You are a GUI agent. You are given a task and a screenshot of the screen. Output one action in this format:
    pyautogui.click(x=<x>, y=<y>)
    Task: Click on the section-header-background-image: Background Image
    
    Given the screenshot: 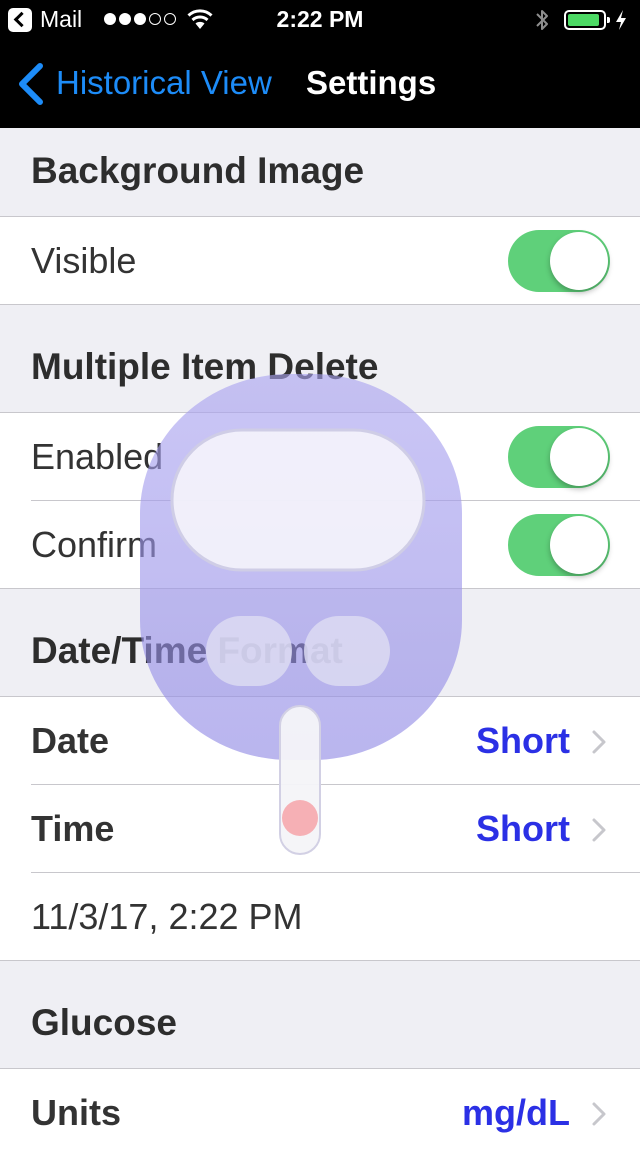 What is the action you would take?
    pyautogui.click(x=198, y=170)
    